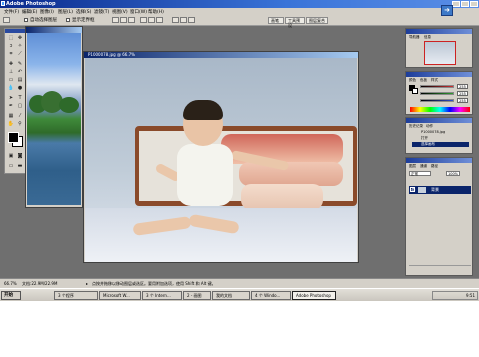 The width and height of the screenshot is (479, 357). Describe the element at coordinates (456, 4) in the screenshot. I see `minimize-button` at that location.